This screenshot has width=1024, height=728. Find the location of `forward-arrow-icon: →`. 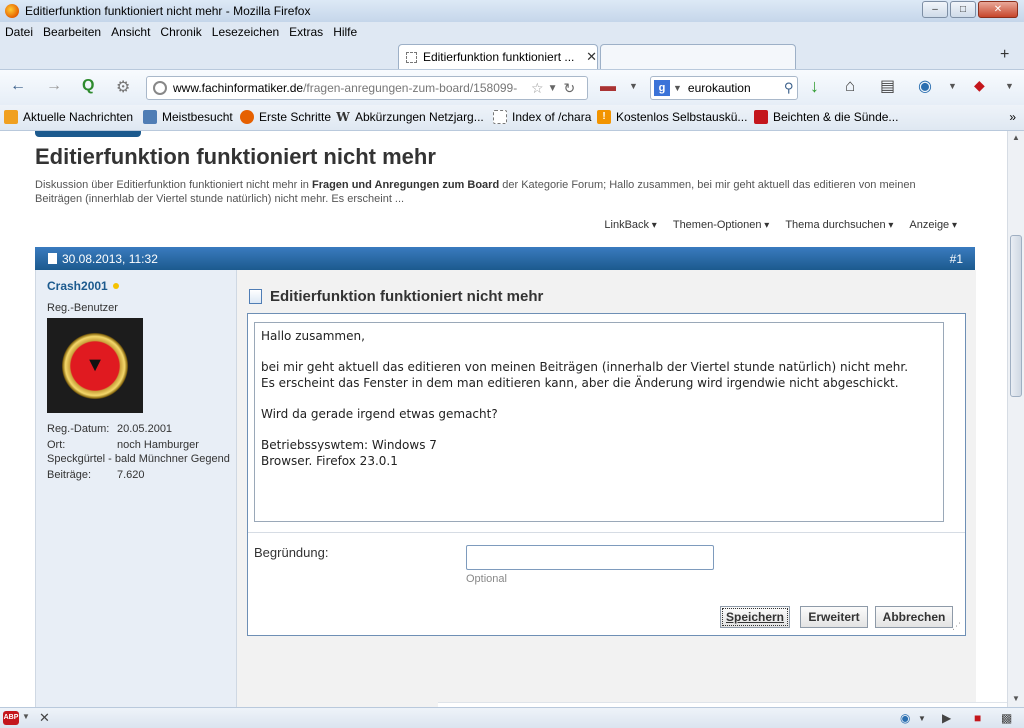

forward-arrow-icon: → is located at coordinates (54, 86).